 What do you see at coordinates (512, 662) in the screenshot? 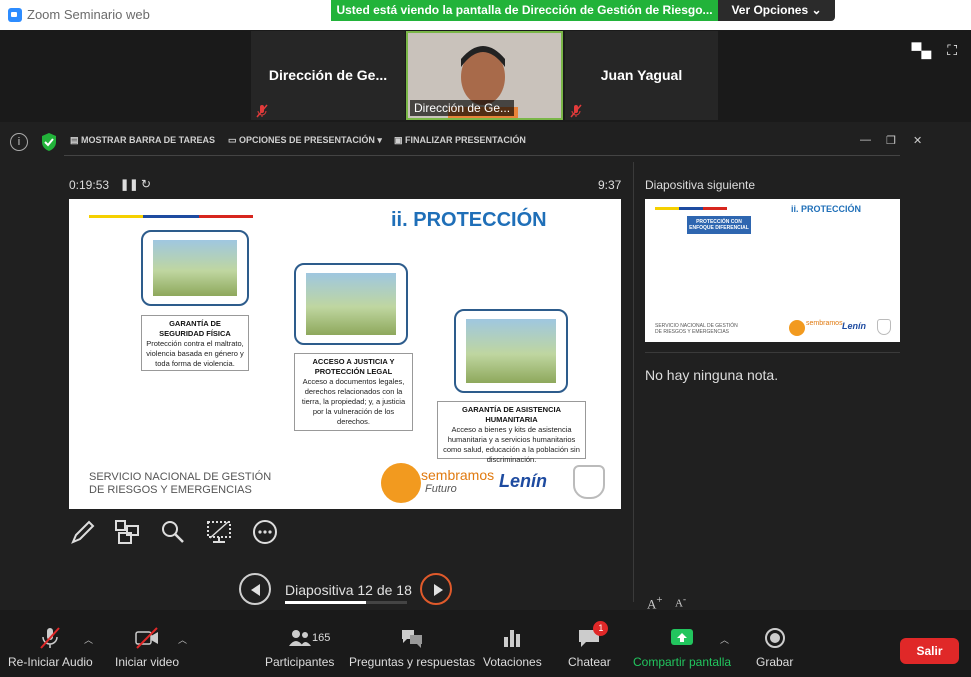
I see `polls-label: Votaciones` at bounding box center [512, 662].